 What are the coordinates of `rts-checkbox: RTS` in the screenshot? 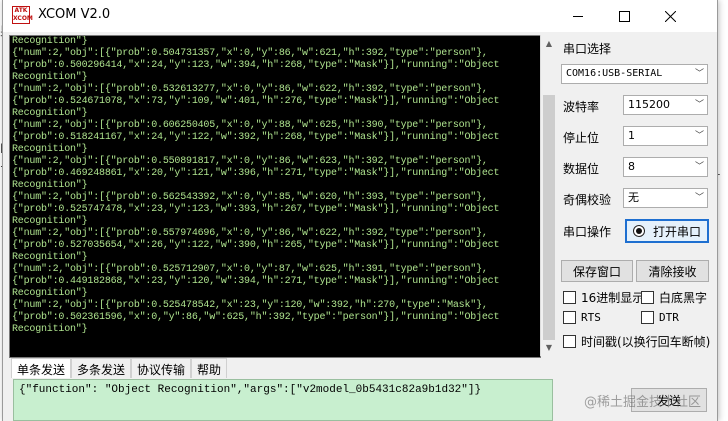 It's located at (582, 317).